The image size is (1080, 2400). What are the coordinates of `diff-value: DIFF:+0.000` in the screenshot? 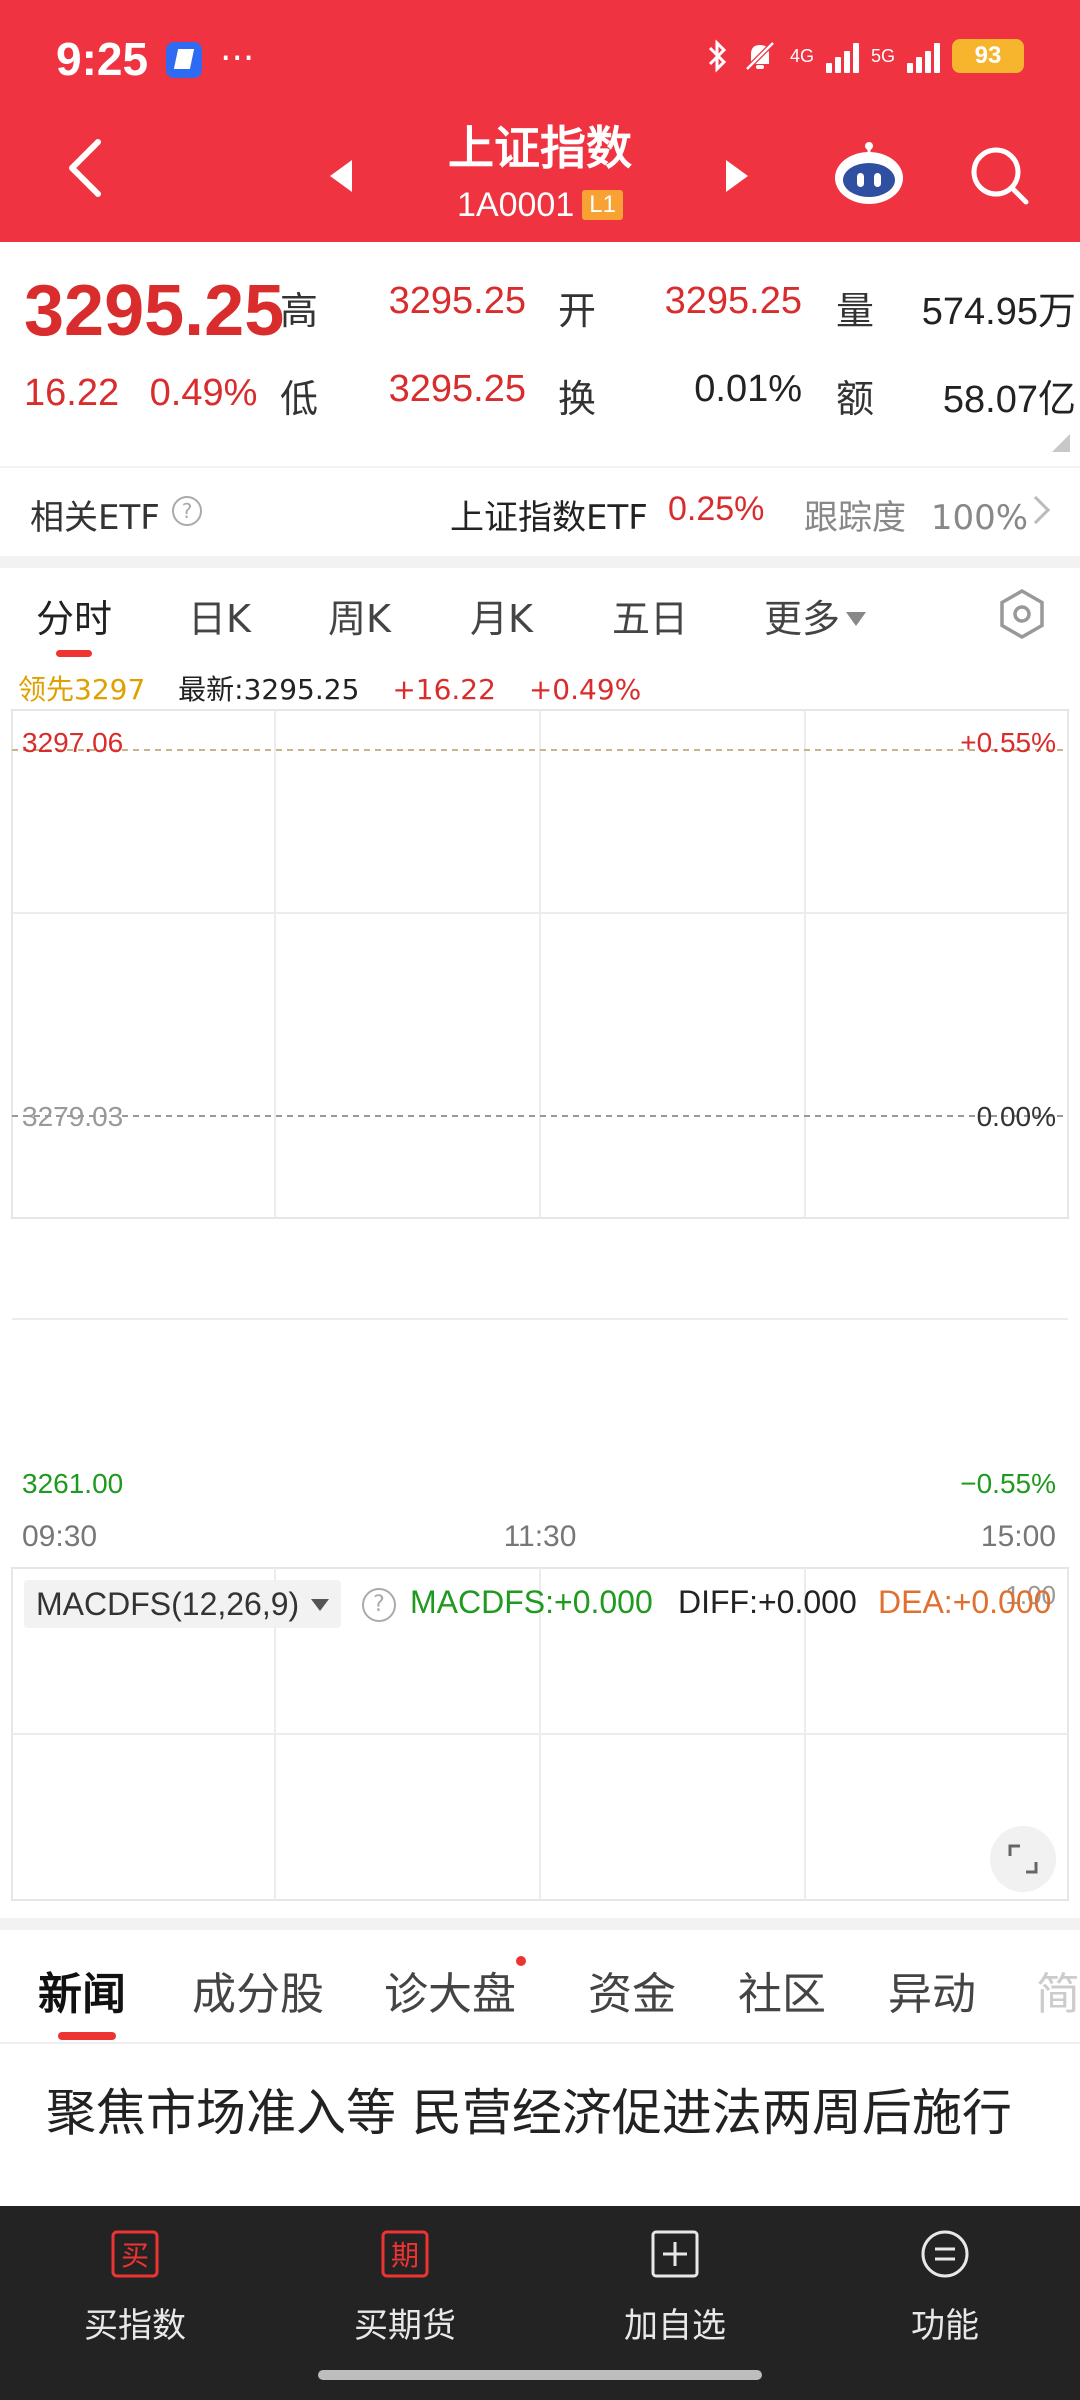 It's located at (767, 1602).